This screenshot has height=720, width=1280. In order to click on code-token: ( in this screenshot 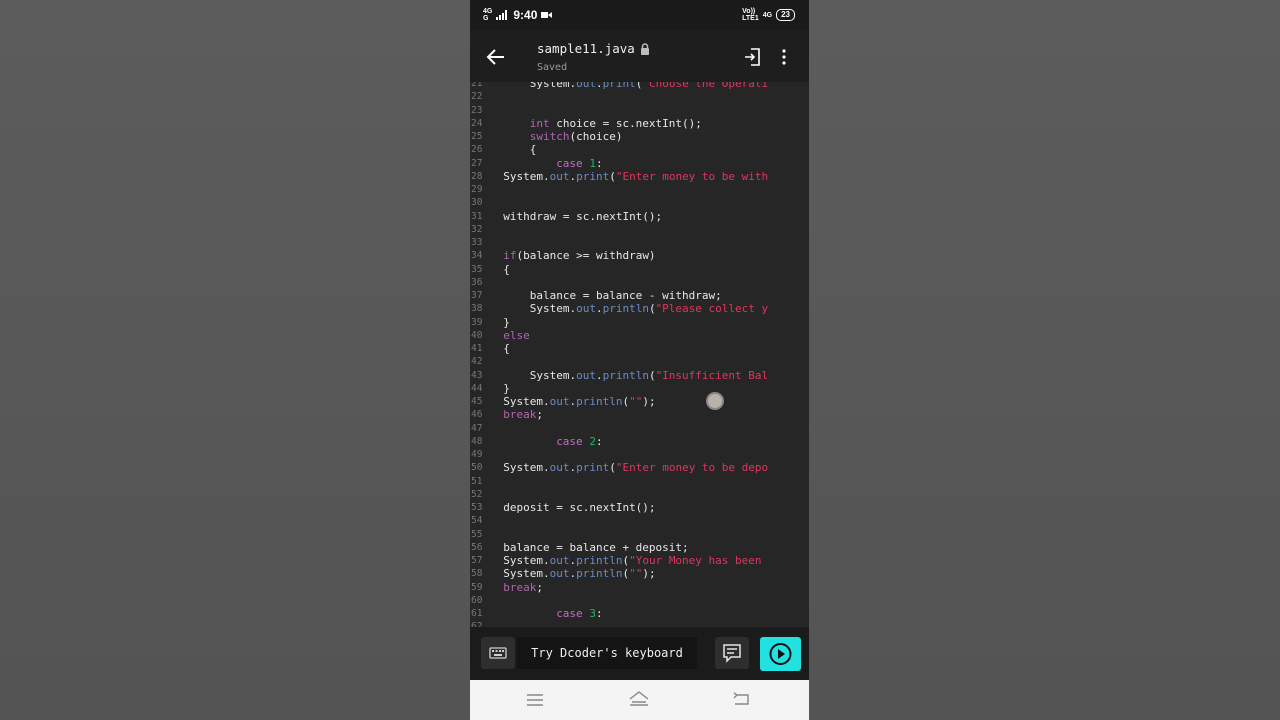, I will do `click(612, 176)`.